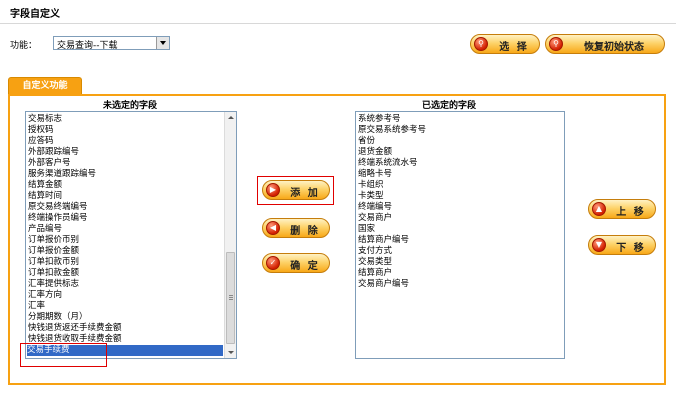 This screenshot has height=405, width=683. What do you see at coordinates (58, 218) in the screenshot?
I see `list-item: 终端操作员编号` at bounding box center [58, 218].